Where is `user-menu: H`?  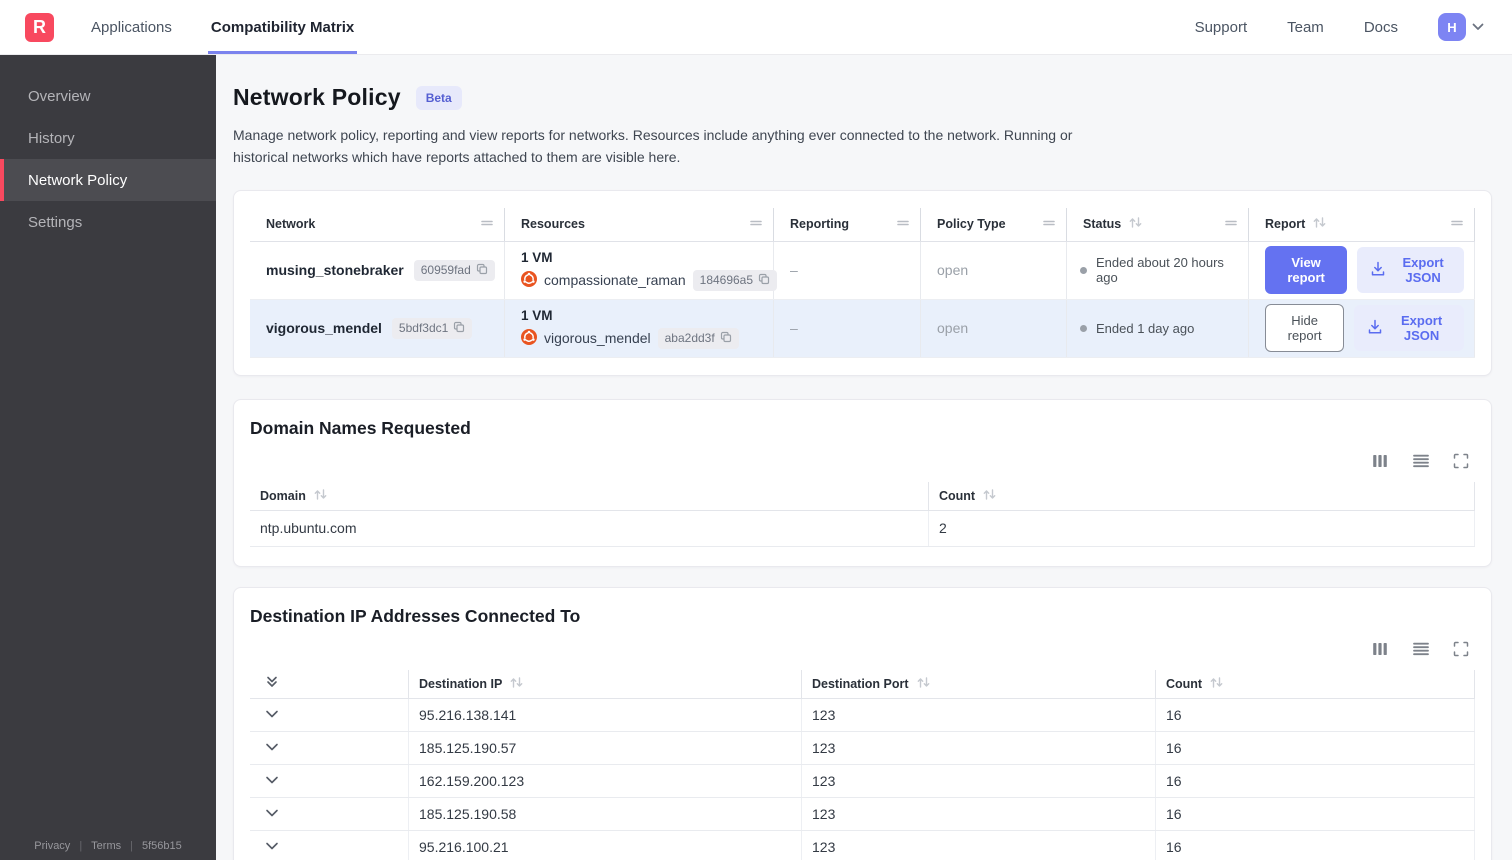 user-menu: H is located at coordinates (1461, 27).